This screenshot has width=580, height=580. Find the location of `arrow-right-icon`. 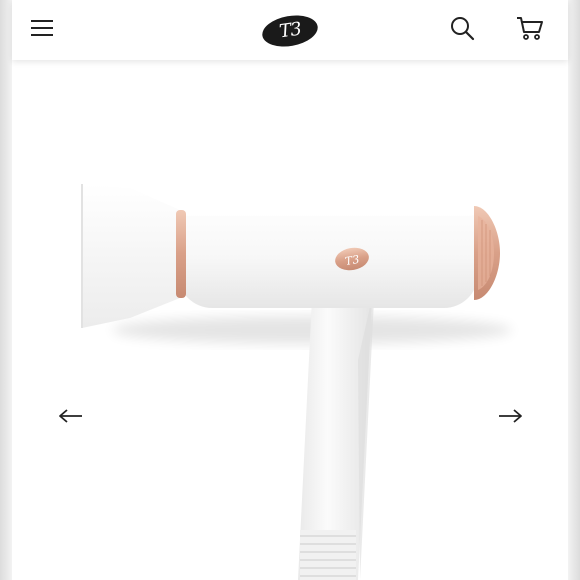

arrow-right-icon is located at coordinates (510, 418).